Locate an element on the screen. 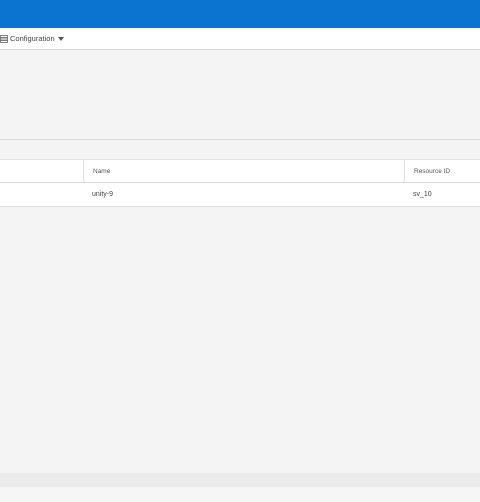 This screenshot has width=480, height=502. column-header-name: Name is located at coordinates (243, 171).